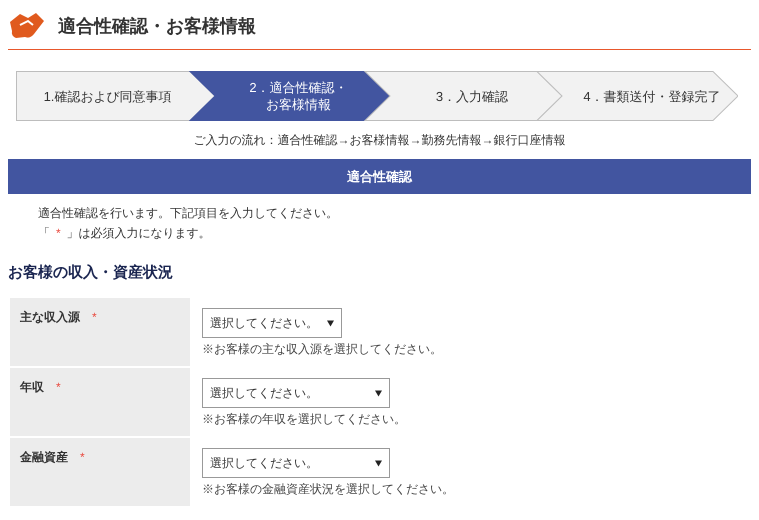 Image resolution: width=759 pixels, height=520 pixels. What do you see at coordinates (380, 140) in the screenshot?
I see `flow-note: ご入力の流れ：適合性確認→お客様情報→勤務先情報→銀行口座情報` at bounding box center [380, 140].